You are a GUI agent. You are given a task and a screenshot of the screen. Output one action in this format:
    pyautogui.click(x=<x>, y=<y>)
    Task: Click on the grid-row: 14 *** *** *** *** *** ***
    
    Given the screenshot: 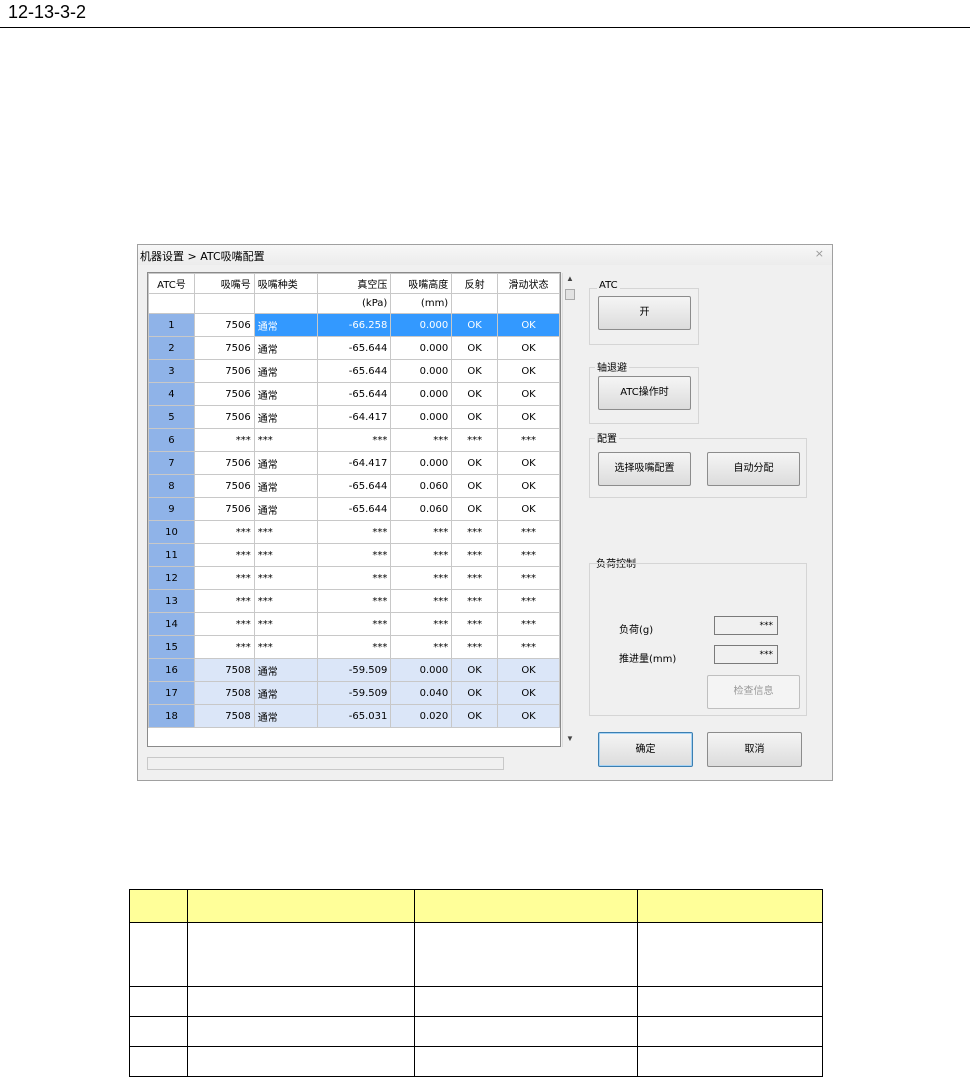 What is the action you would take?
    pyautogui.click(x=354, y=624)
    